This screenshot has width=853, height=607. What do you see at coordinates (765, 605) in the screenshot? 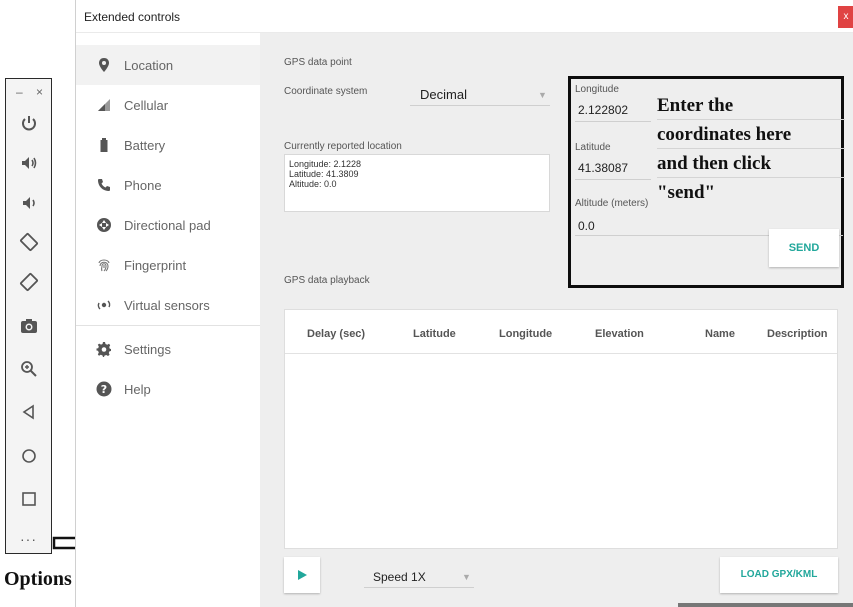
I see `window-bottom-edge` at bounding box center [765, 605].